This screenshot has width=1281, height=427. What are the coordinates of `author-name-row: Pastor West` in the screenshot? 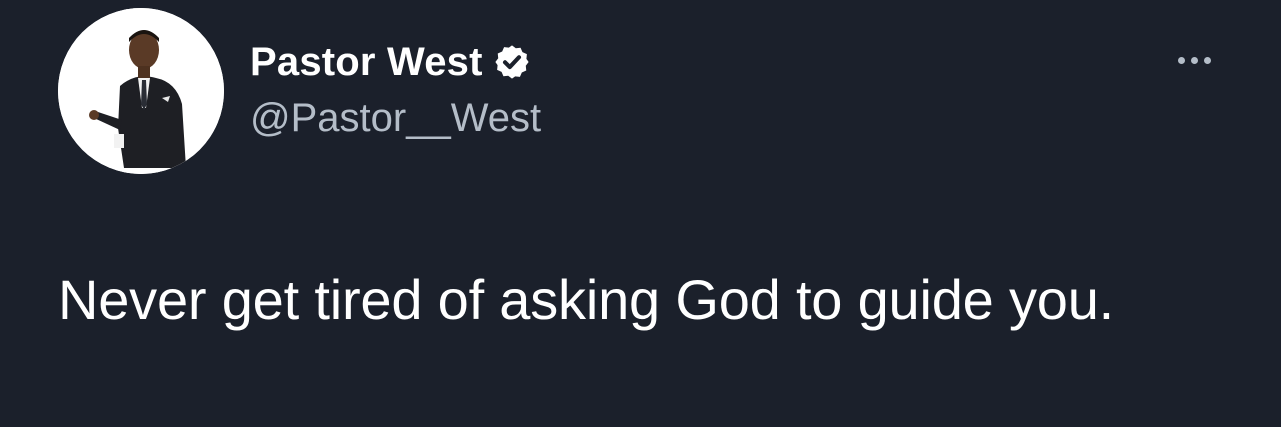 It's located at (390, 62).